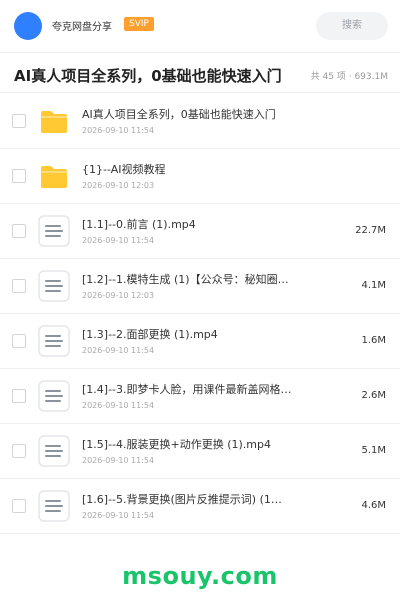 This screenshot has width=400, height=600. Describe the element at coordinates (373, 450) in the screenshot. I see `file-size: 5.1M` at that location.